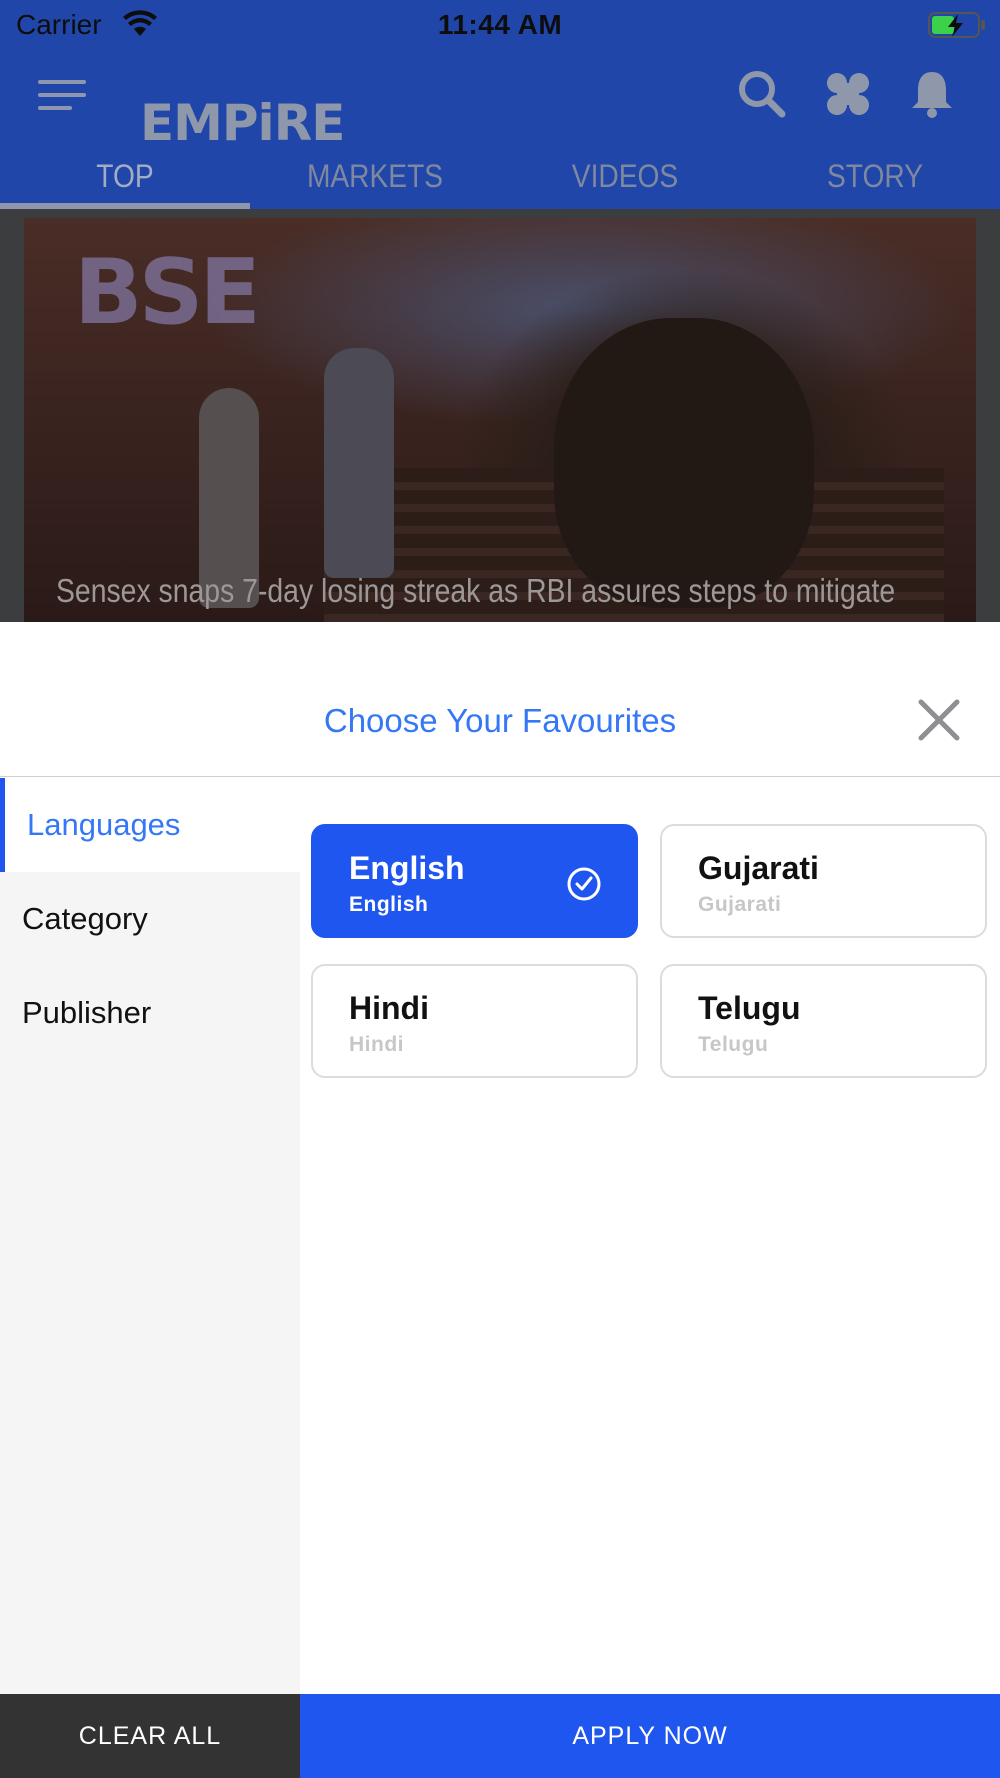 The image size is (1000, 1778). What do you see at coordinates (758, 868) in the screenshot?
I see `language-name: Gujarati` at bounding box center [758, 868].